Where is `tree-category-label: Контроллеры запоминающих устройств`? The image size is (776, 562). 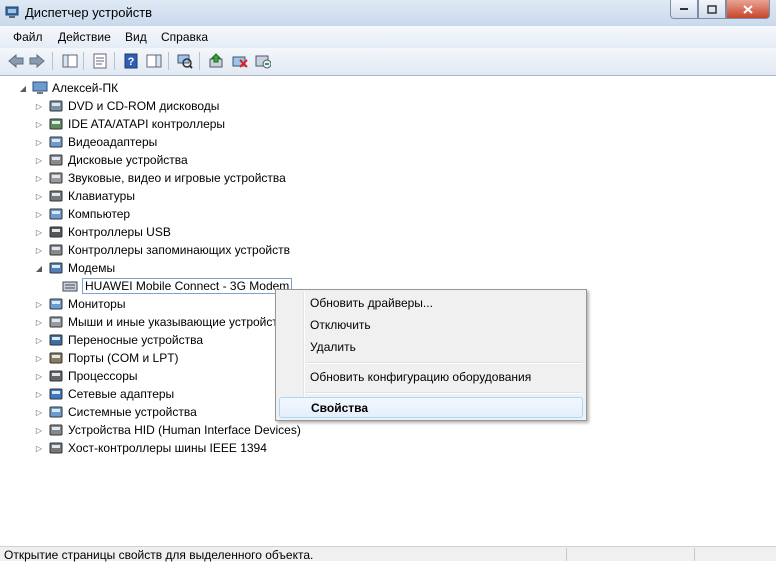
tree-category-label: Контроллеры запоминающих устройств is located at coordinates (179, 250).